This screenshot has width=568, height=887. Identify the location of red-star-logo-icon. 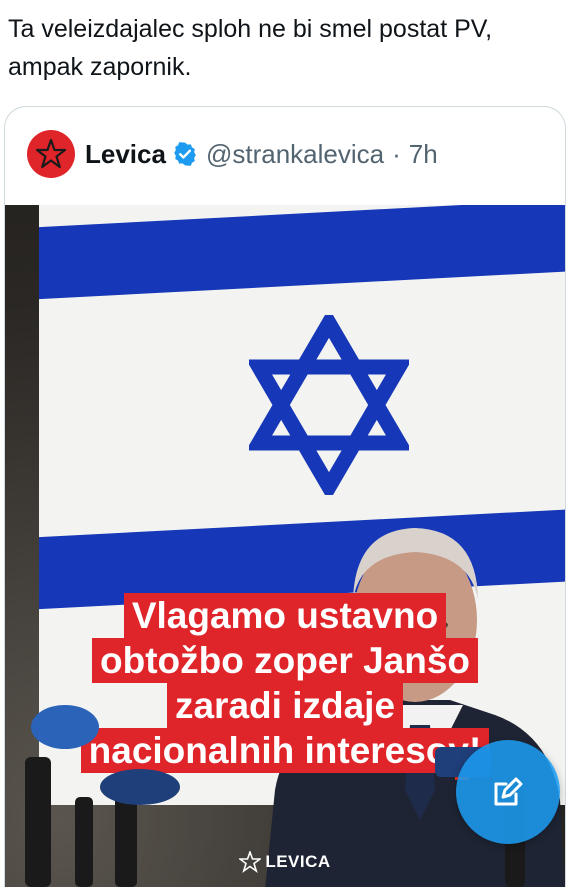
(51, 153).